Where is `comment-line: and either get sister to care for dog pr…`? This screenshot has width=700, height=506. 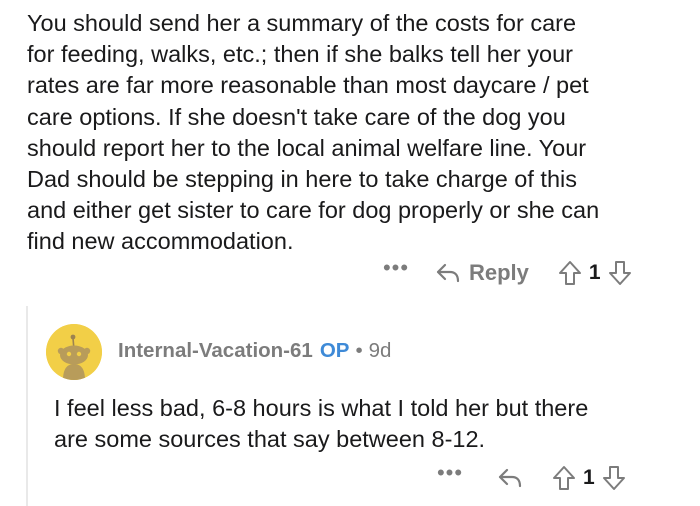 comment-line: and either get sister to care for dog pr… is located at coordinates (313, 210).